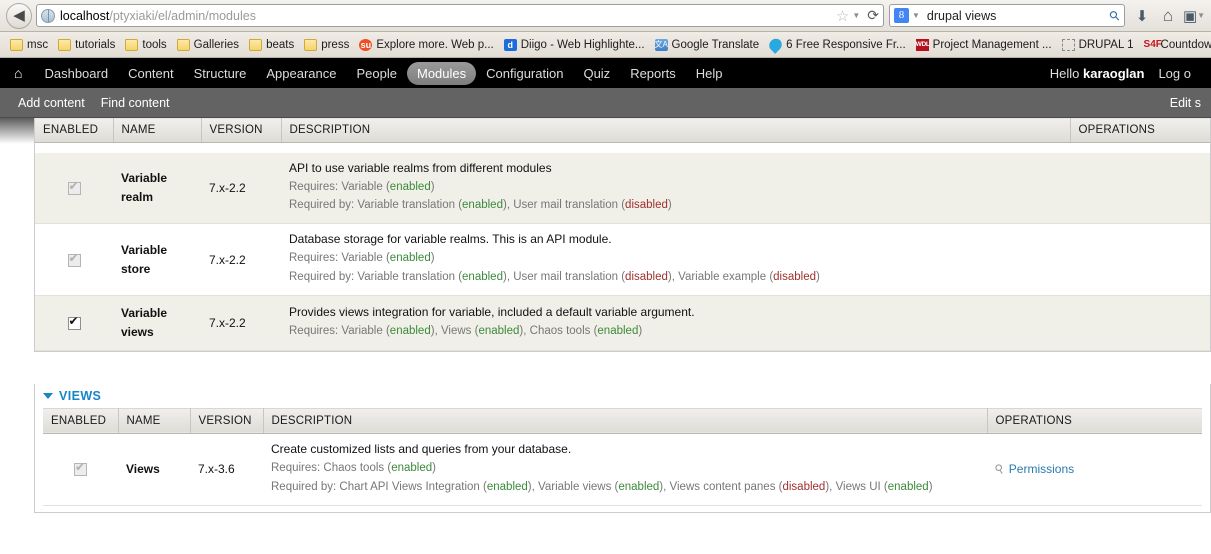 The image size is (1211, 554). I want to click on shortcut-add-content: Add content, so click(51, 103).